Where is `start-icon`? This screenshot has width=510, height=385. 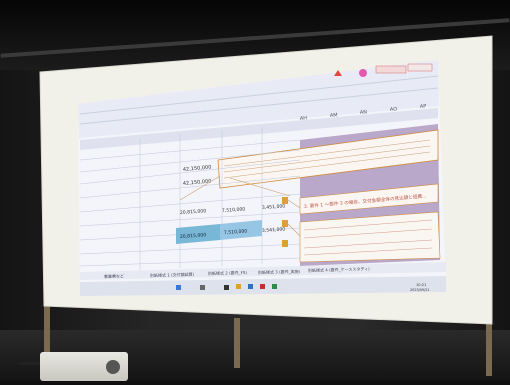
start-icon is located at coordinates (178, 287).